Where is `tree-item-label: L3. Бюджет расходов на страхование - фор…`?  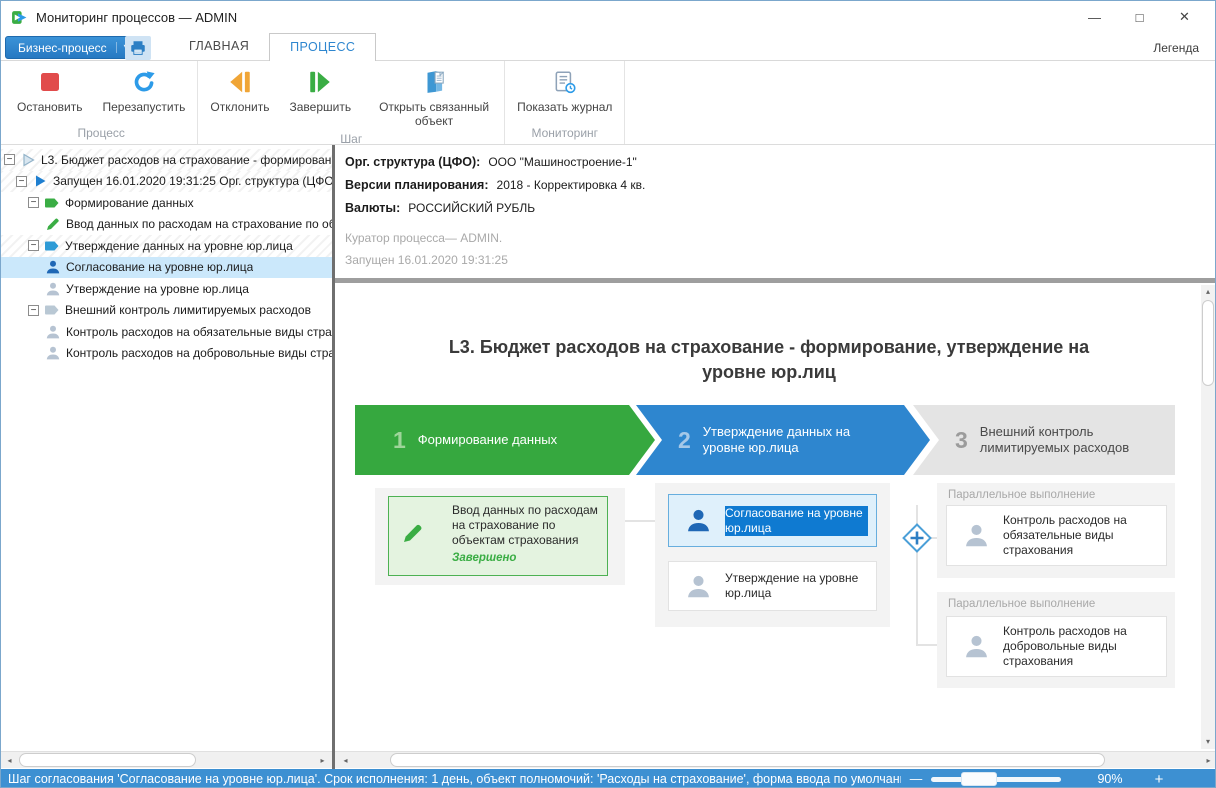 tree-item-label: L3. Бюджет расходов на страхование - фор… is located at coordinates (186, 159).